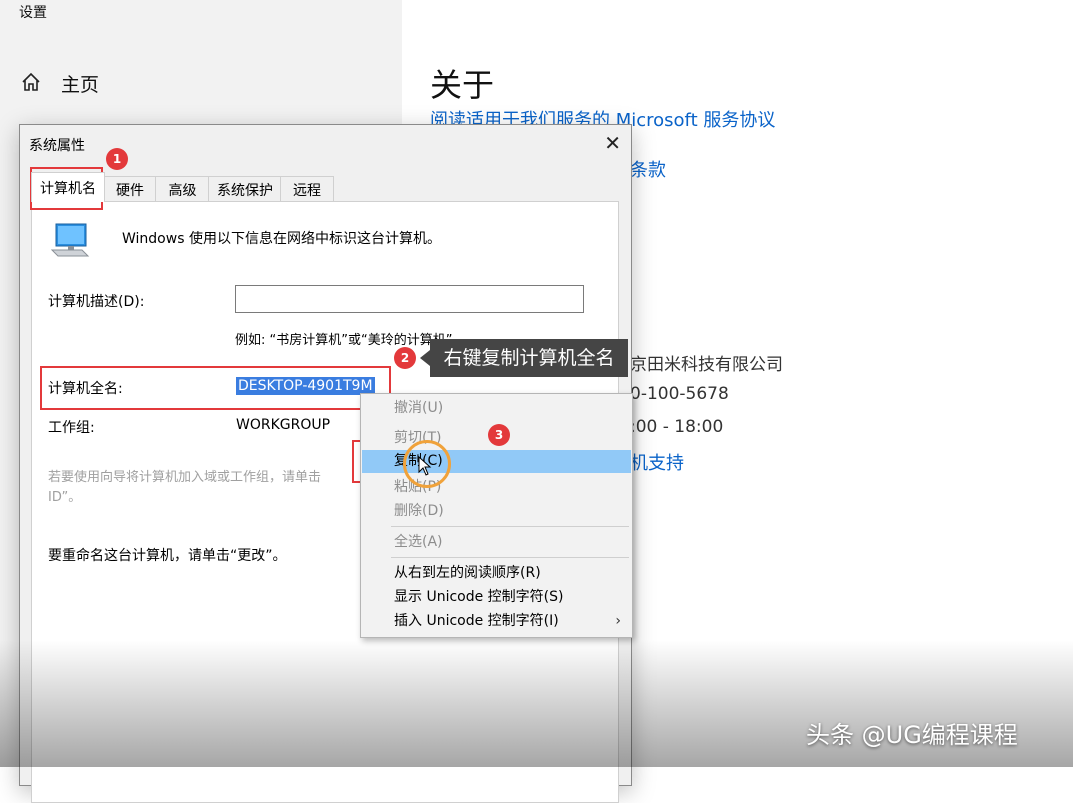  I want to click on menu-item-insert-unicode-control: 插入 Unicode 控制字符(I) ›, so click(496, 621).